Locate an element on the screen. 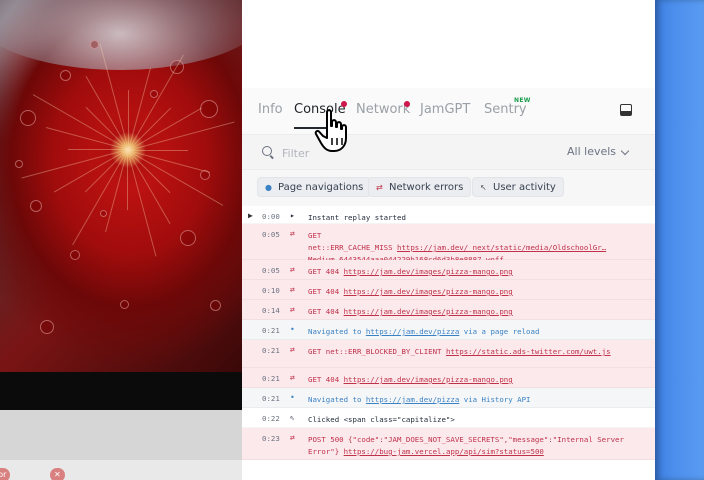 The height and width of the screenshot is (480, 704). chevron-down-icon is located at coordinates (625, 151).